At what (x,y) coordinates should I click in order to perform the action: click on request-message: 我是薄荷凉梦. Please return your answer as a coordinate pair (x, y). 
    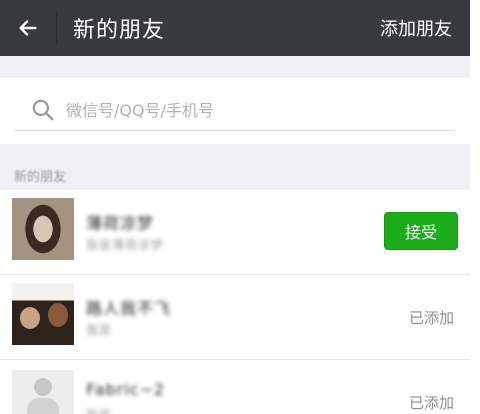
    Looking at the image, I should click on (125, 245).